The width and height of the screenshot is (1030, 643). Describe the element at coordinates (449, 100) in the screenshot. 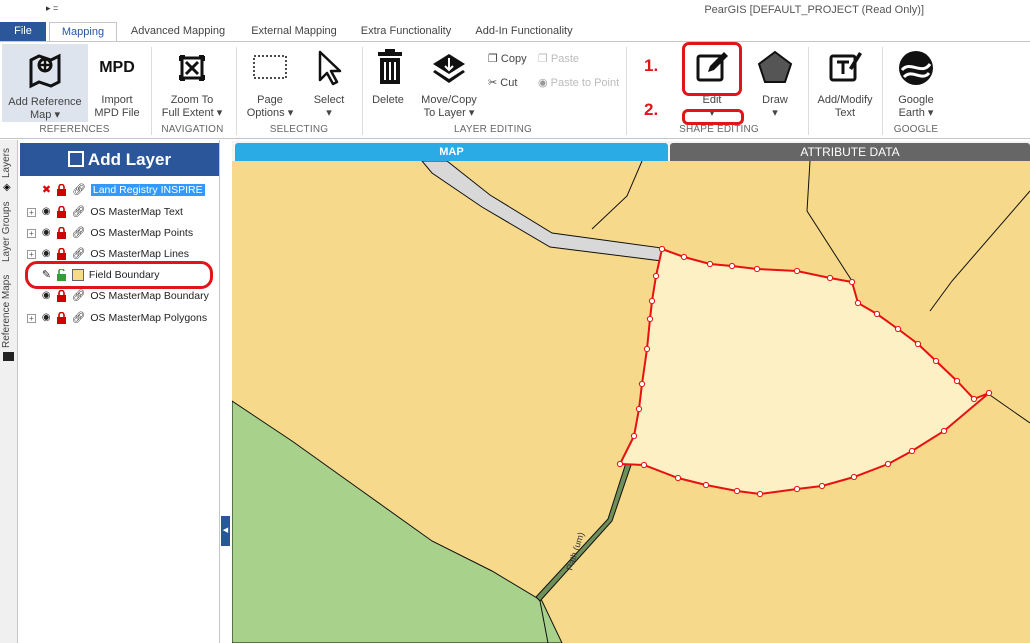

I see `move-copy-label: Move/Copy` at that location.